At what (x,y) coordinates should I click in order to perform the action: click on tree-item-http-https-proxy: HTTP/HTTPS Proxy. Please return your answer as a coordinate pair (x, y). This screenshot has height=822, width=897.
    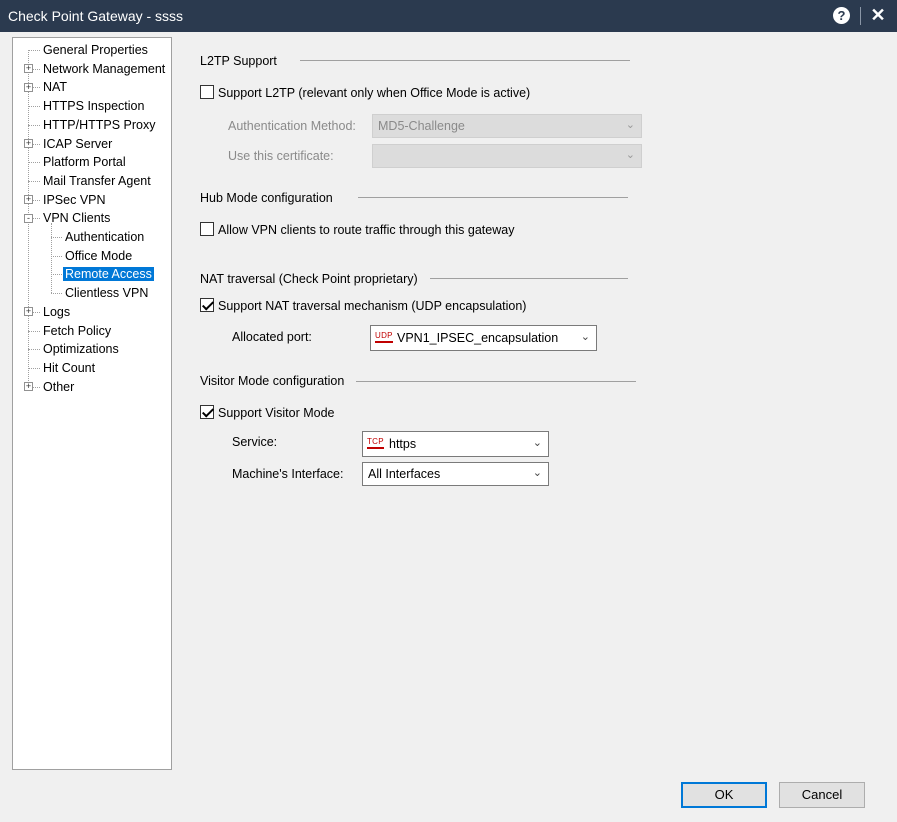
    Looking at the image, I should click on (99, 125).